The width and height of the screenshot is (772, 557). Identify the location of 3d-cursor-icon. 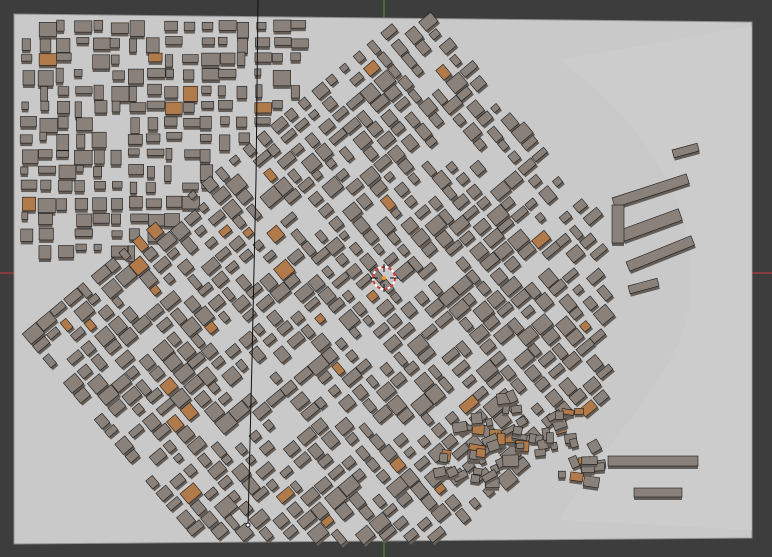
(384, 278).